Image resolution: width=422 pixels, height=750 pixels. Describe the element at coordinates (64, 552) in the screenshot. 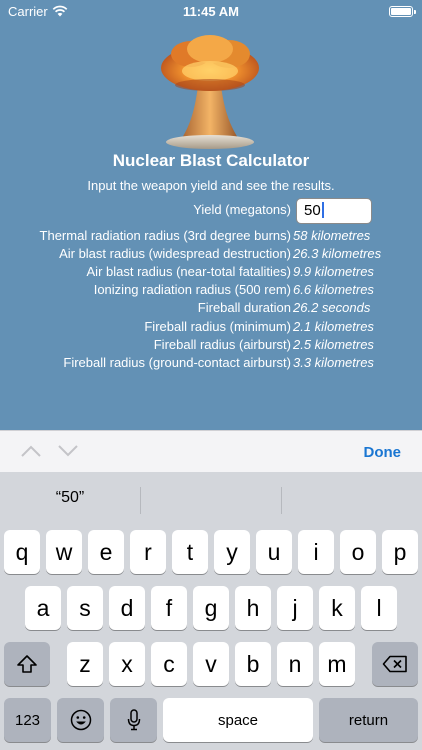

I see `key-w: w` at that location.